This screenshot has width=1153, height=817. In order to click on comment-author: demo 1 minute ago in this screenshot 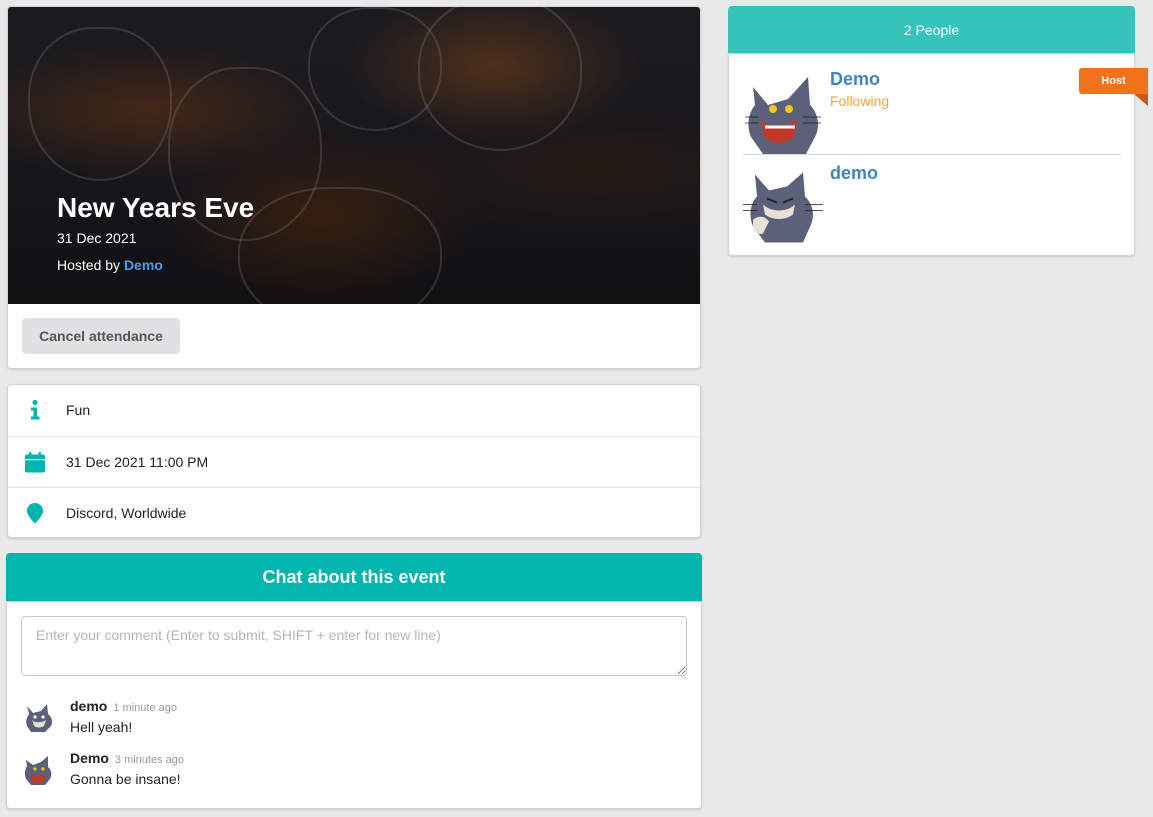, I will do `click(123, 706)`.